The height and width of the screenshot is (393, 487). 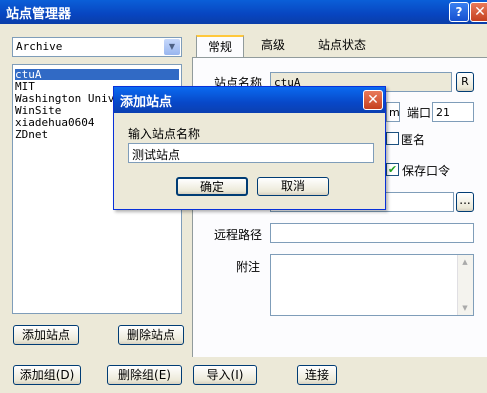 What do you see at coordinates (392, 169) in the screenshot?
I see `save-password-checkbox: ✔` at bounding box center [392, 169].